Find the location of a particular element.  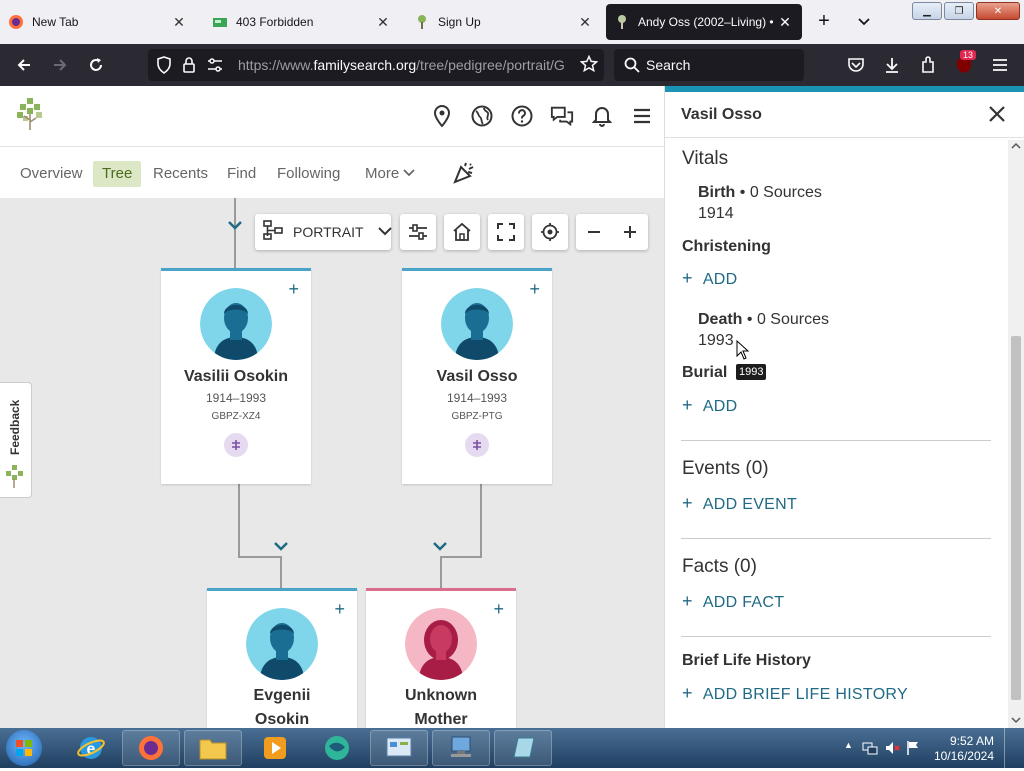

search-placeholder: Search is located at coordinates (668, 65).